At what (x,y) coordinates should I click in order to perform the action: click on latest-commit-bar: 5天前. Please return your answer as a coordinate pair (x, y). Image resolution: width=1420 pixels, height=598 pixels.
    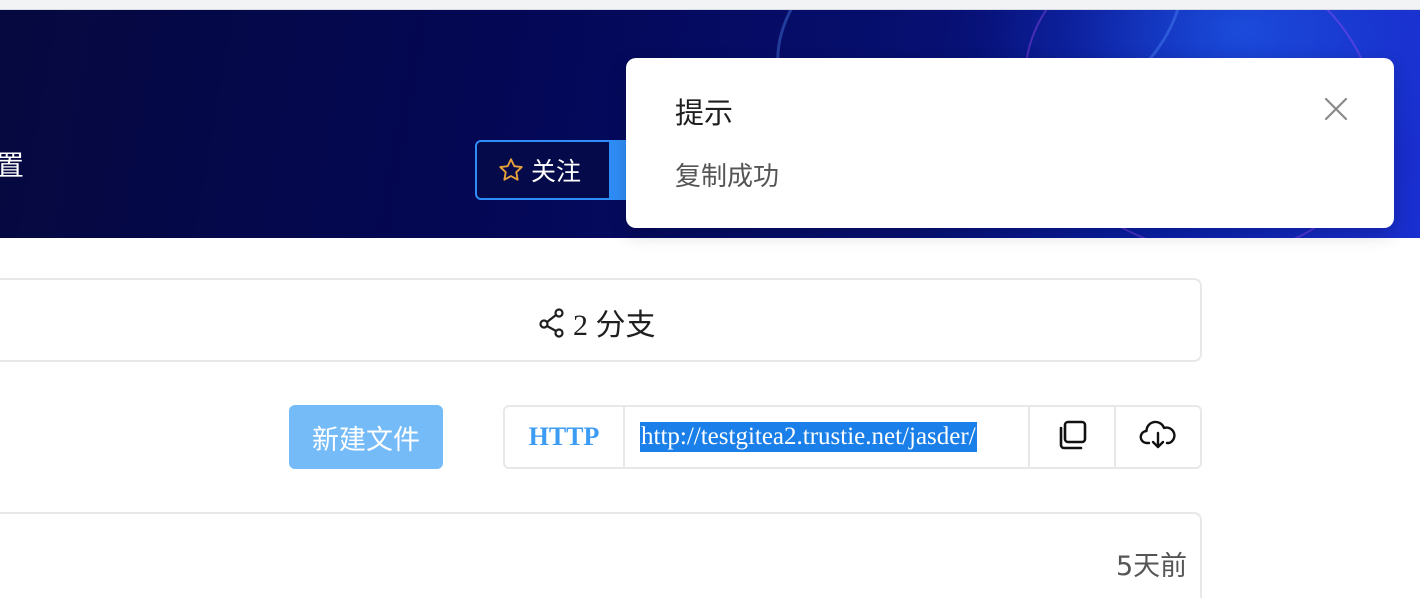
    Looking at the image, I should click on (601, 555).